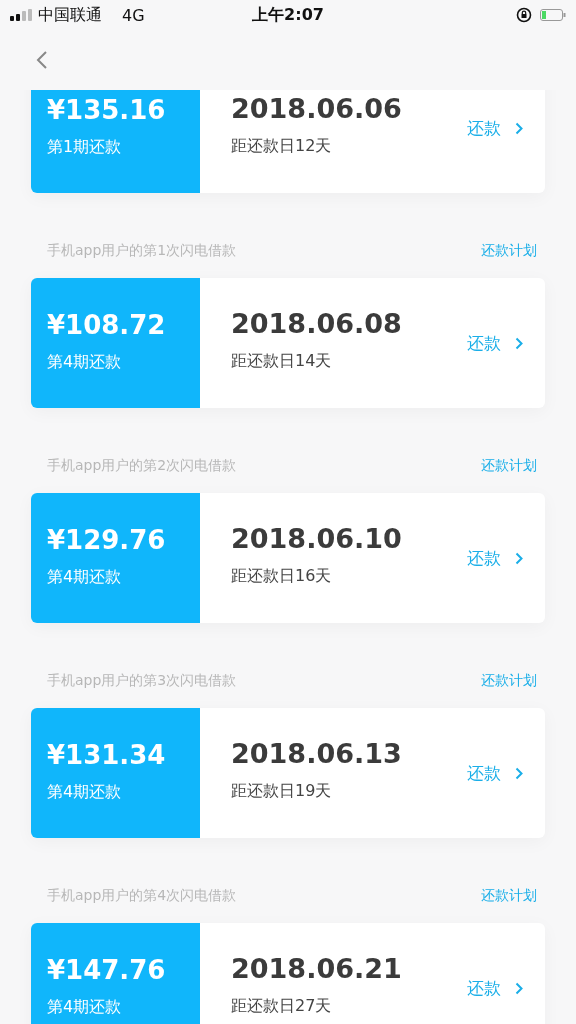 The image size is (576, 1024). Describe the element at coordinates (316, 108) in the screenshot. I see `due-date: 2018.06.06` at that location.